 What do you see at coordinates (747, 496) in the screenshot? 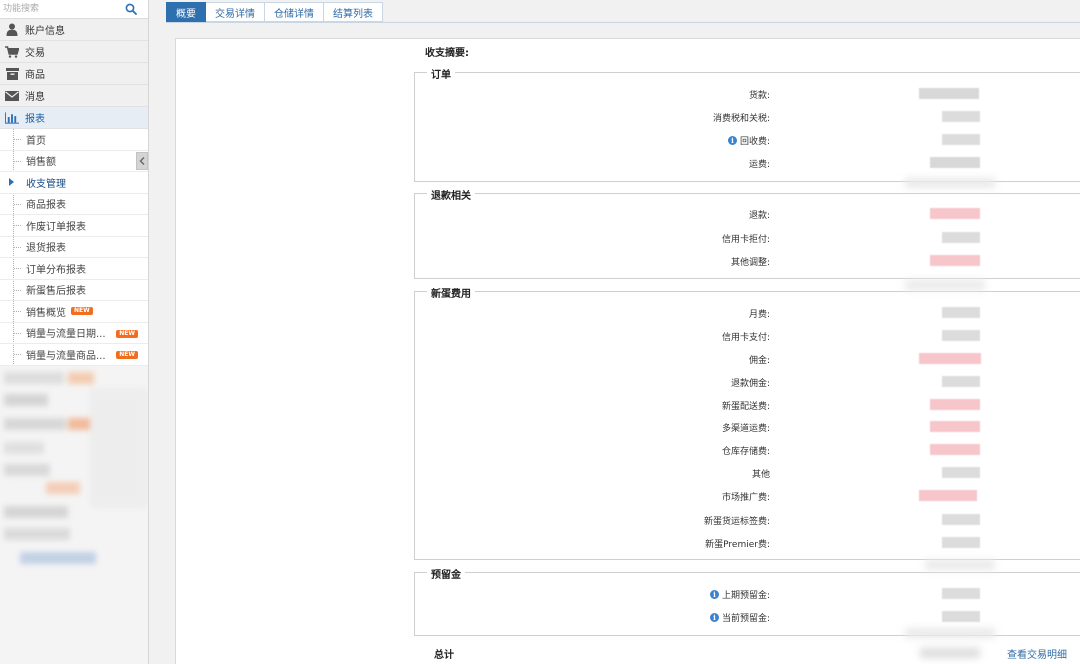
I see `summary-row: 市场推广费:` at bounding box center [747, 496].